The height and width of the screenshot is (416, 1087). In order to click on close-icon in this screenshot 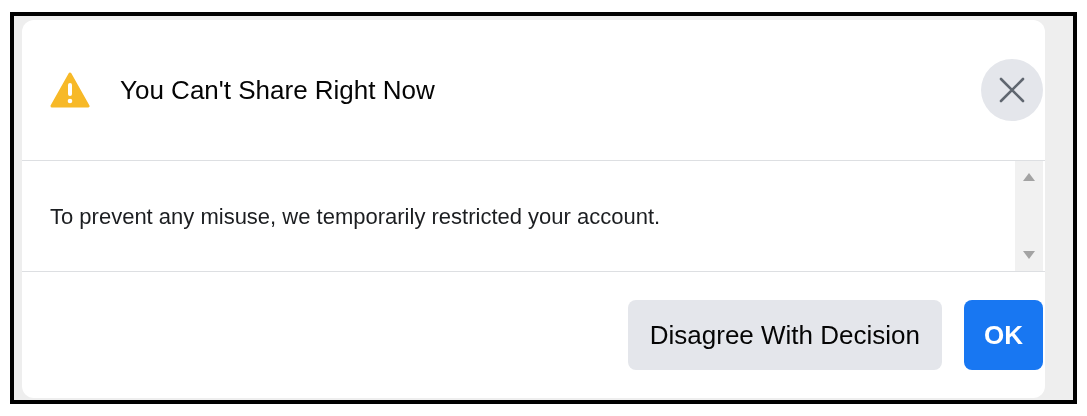, I will do `click(1012, 90)`.